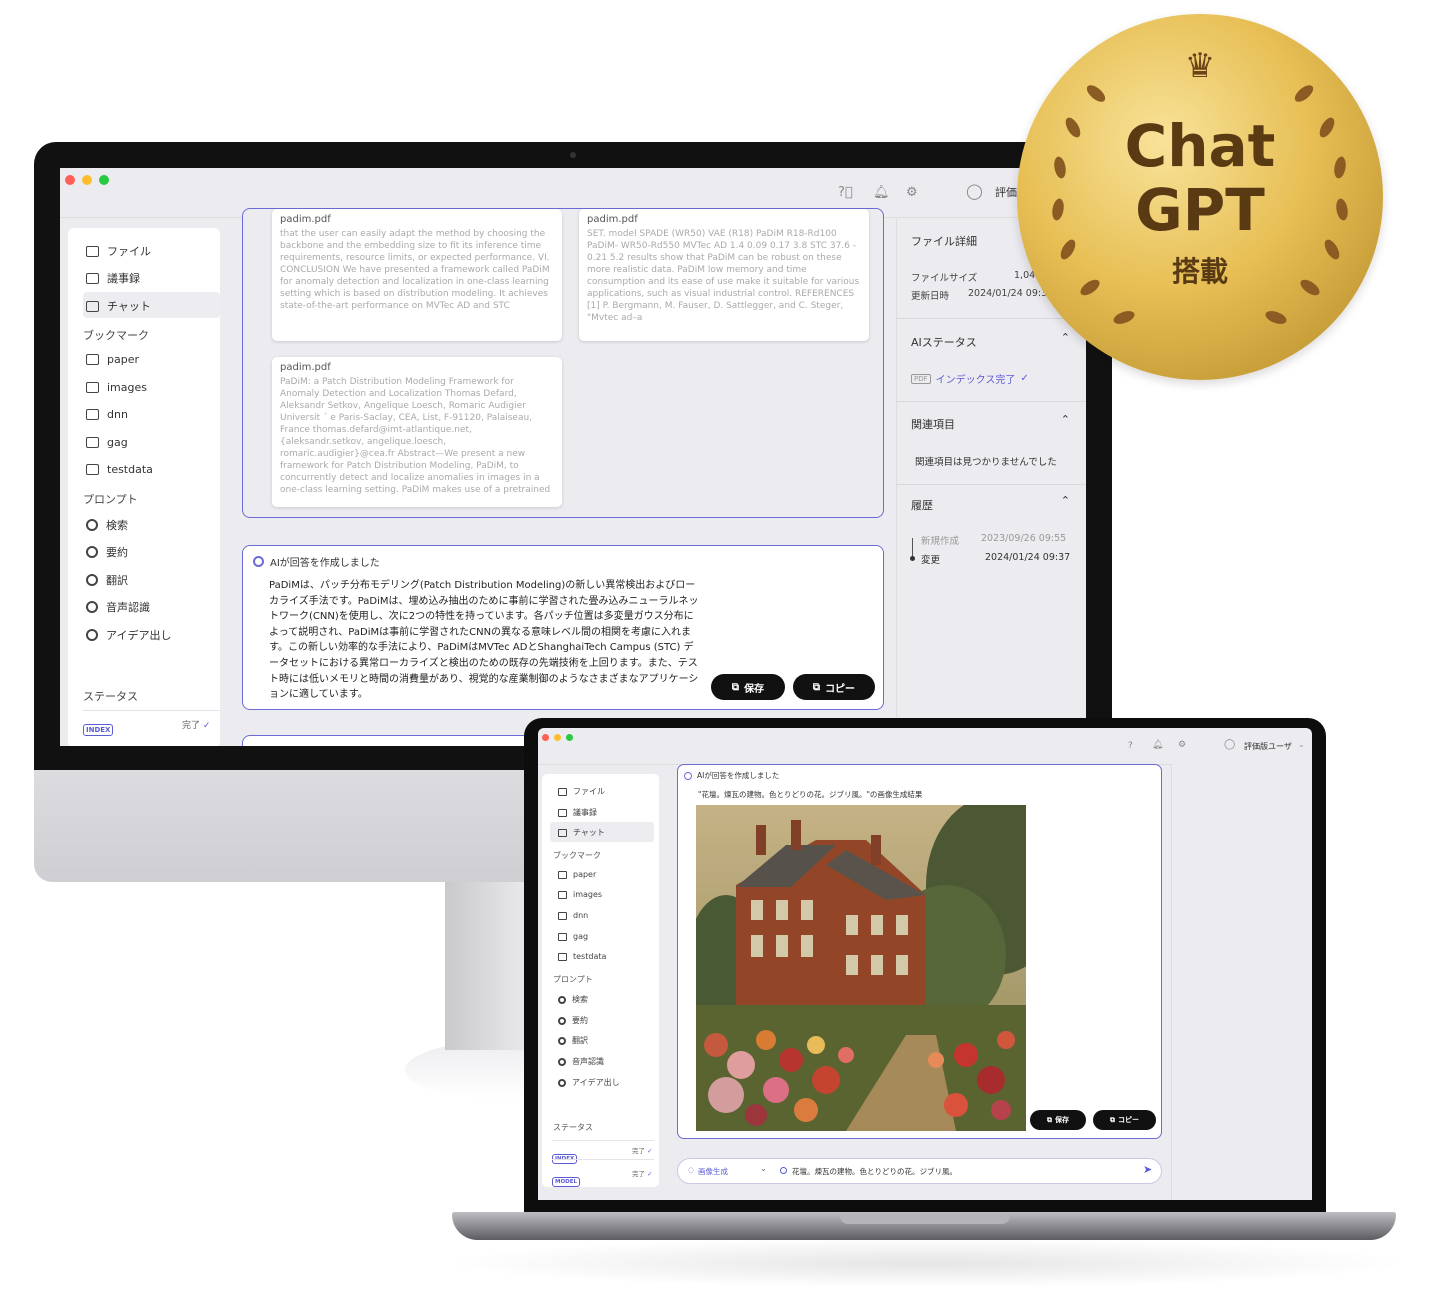 The image size is (1450, 1313). I want to click on image-mode-icon: ◌, so click(691, 1170).